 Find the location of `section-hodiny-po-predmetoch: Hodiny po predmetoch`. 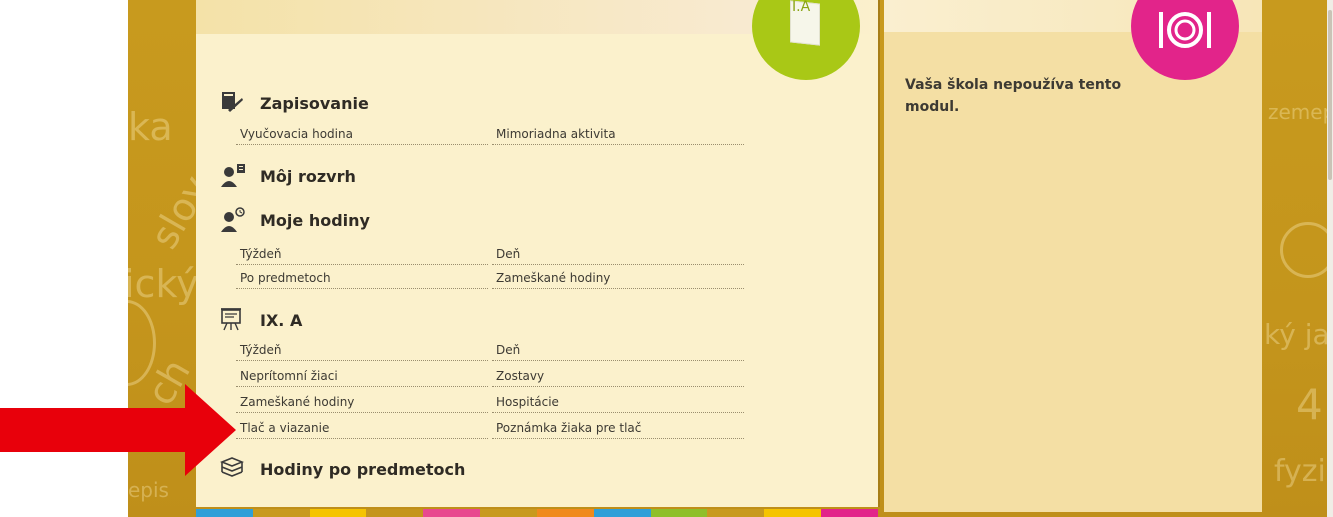

section-hodiny-po-predmetoch: Hodiny po predmetoch is located at coordinates (342, 469).